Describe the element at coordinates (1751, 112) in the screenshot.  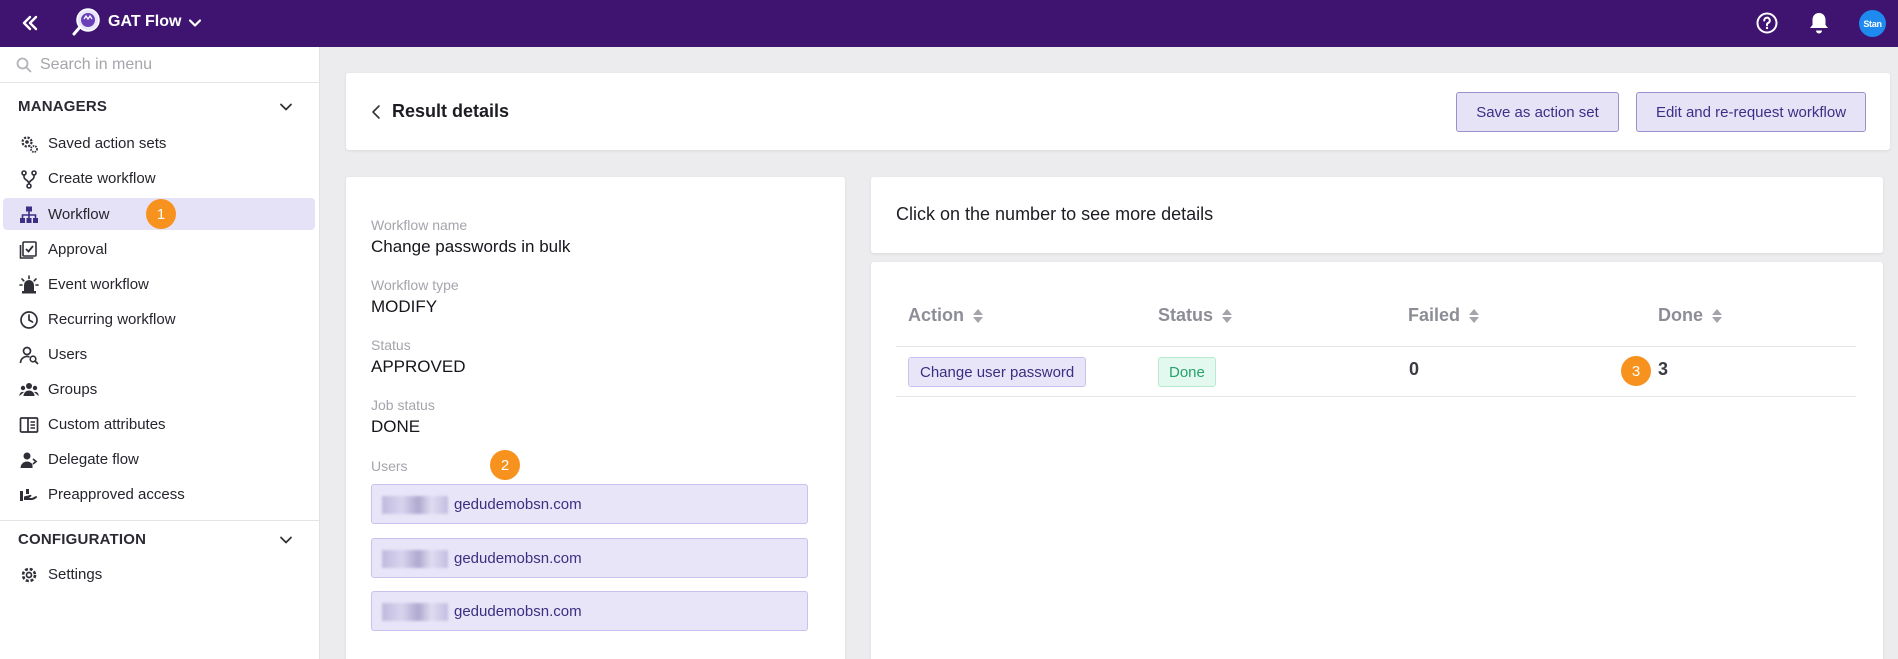
I see `edit-and-rerequest-button: Edit and re-request workflow` at that location.